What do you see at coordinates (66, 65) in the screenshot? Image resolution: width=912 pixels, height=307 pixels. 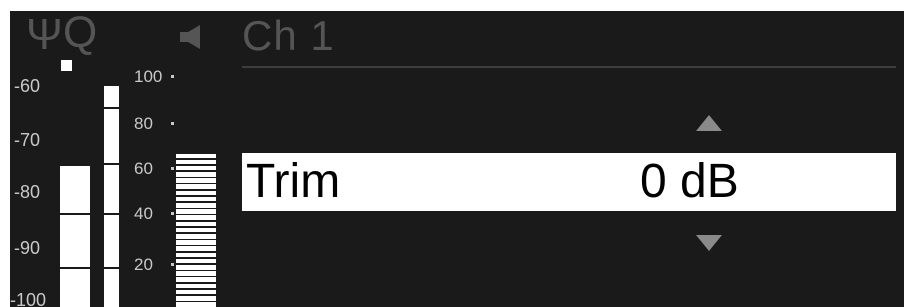 I see `rf-peak-indicator` at bounding box center [66, 65].